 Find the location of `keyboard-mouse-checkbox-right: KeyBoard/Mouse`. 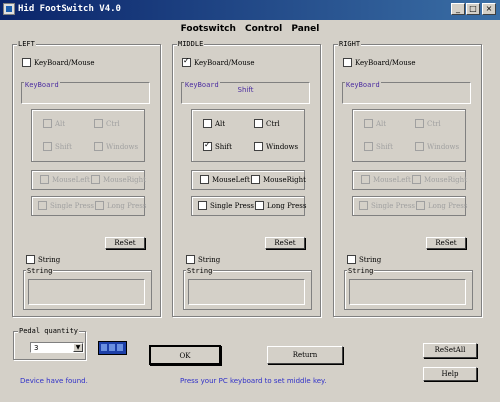

keyboard-mouse-checkbox-right: KeyBoard/Mouse is located at coordinates (379, 62).